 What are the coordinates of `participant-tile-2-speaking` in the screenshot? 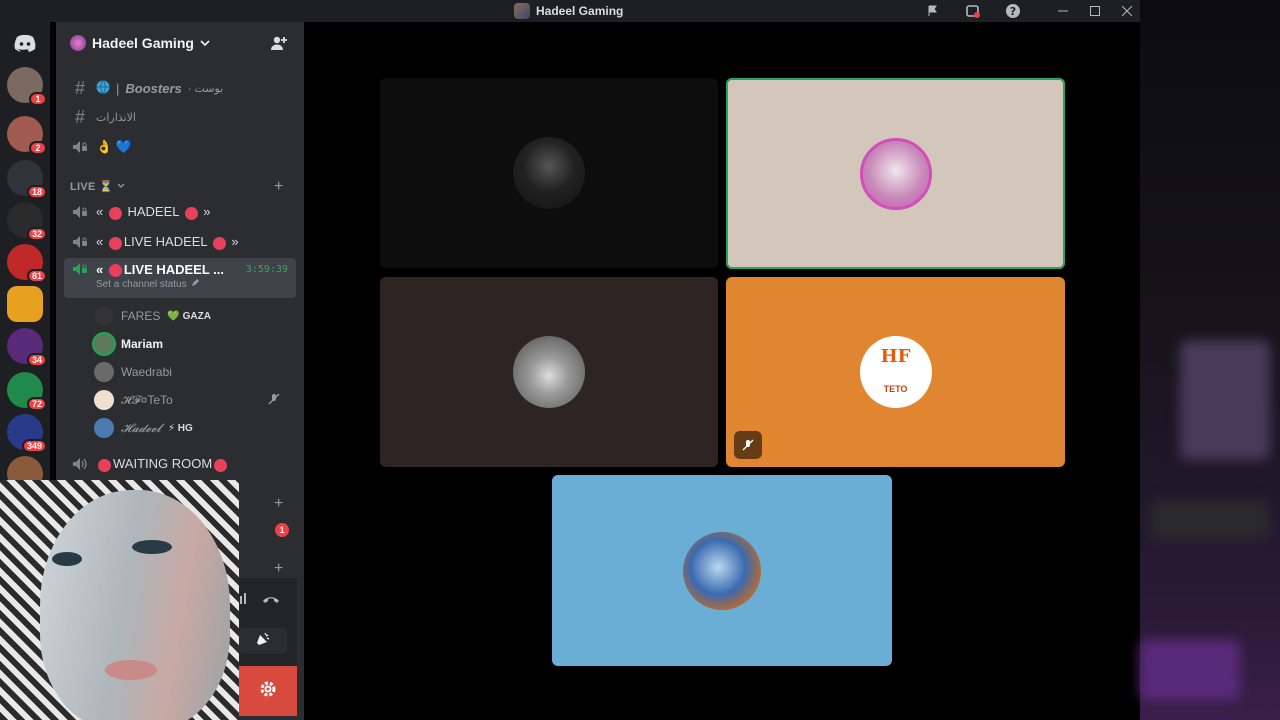 It's located at (895, 173).